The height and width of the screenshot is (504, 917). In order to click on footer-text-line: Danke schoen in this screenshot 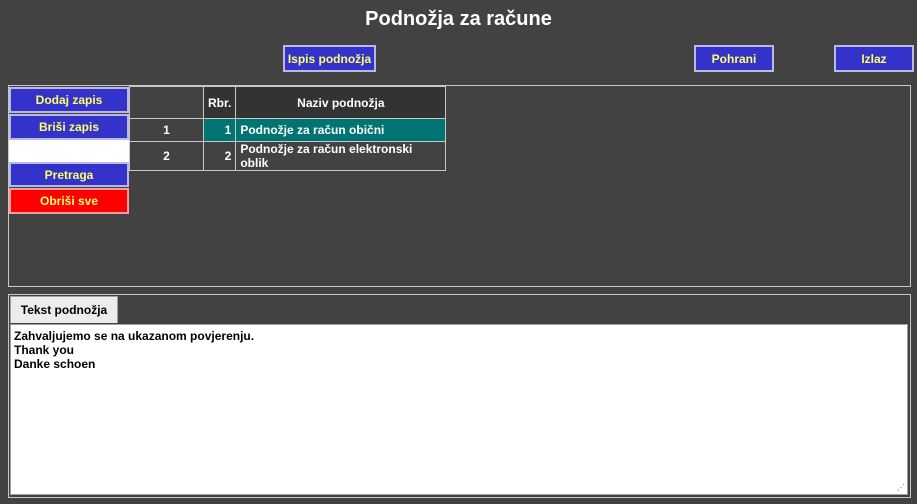, I will do `click(55, 364)`.